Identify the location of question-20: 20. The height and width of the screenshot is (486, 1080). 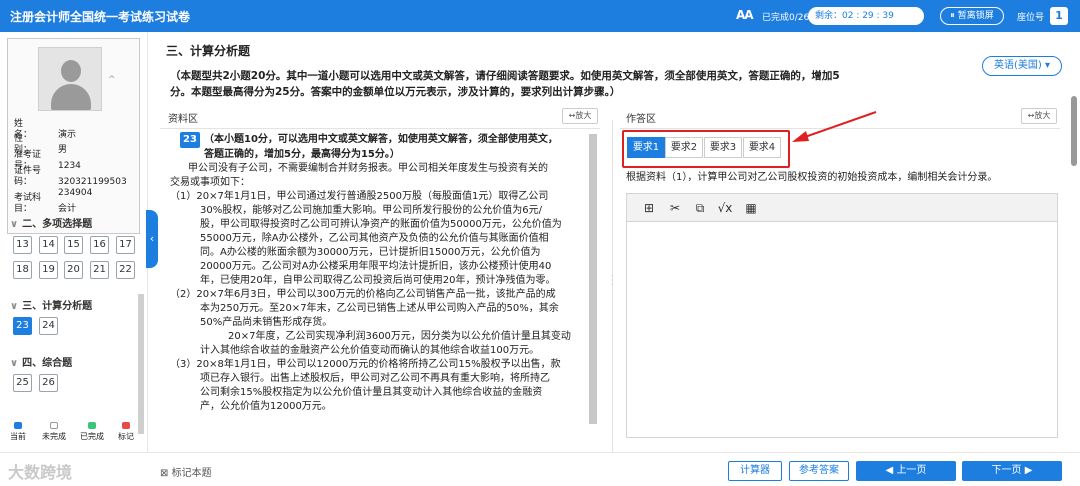
(73, 270).